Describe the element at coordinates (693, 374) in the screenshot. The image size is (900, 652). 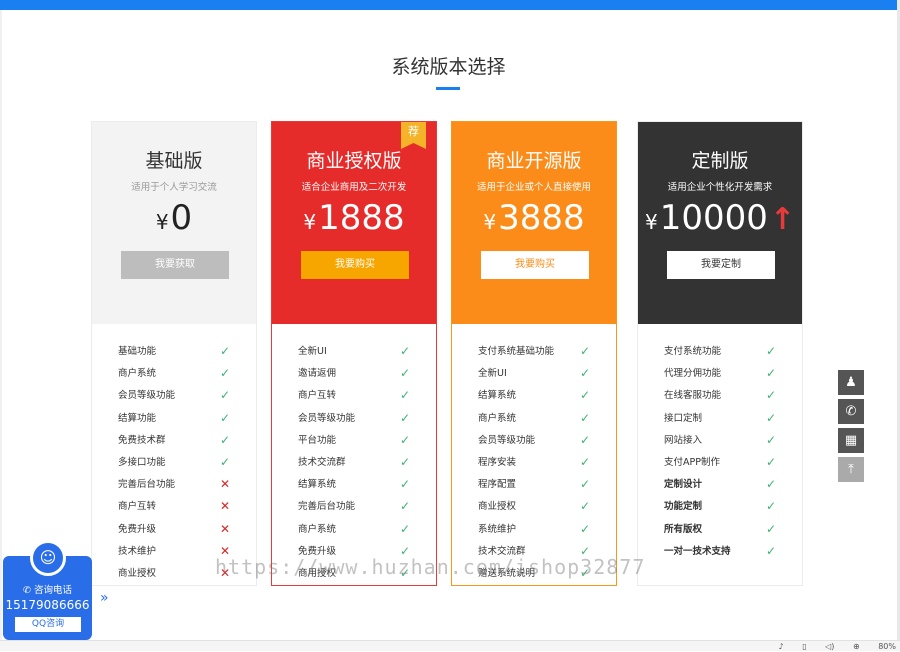
I see `feature-label: 代理分佣功能` at that location.